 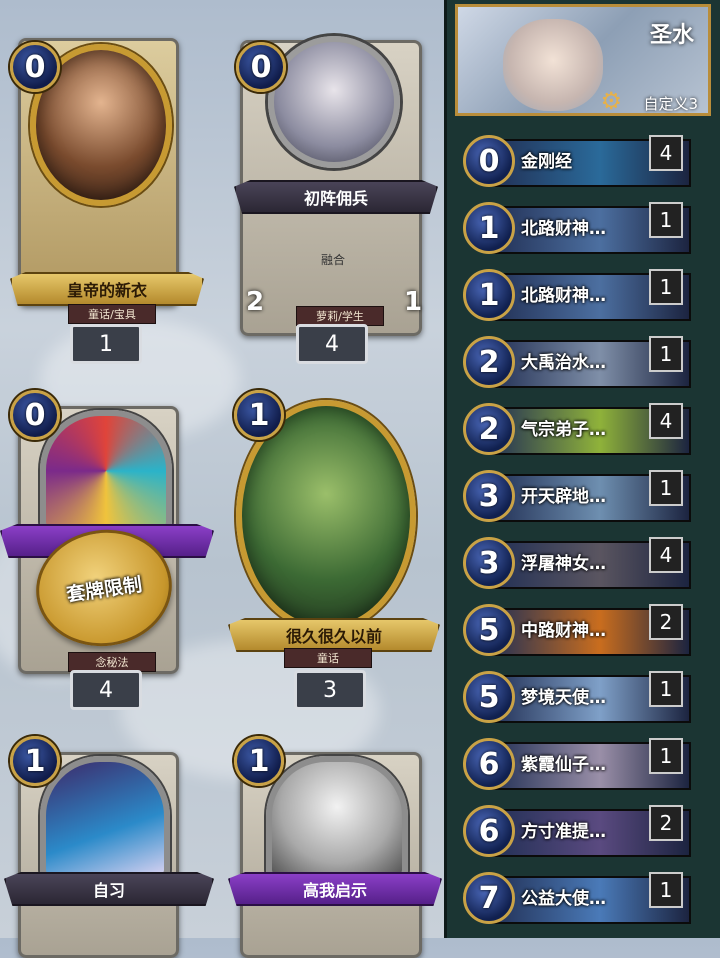 I want to click on deck-card-row: 5 中路财神… 2, so click(x=586, y=629).